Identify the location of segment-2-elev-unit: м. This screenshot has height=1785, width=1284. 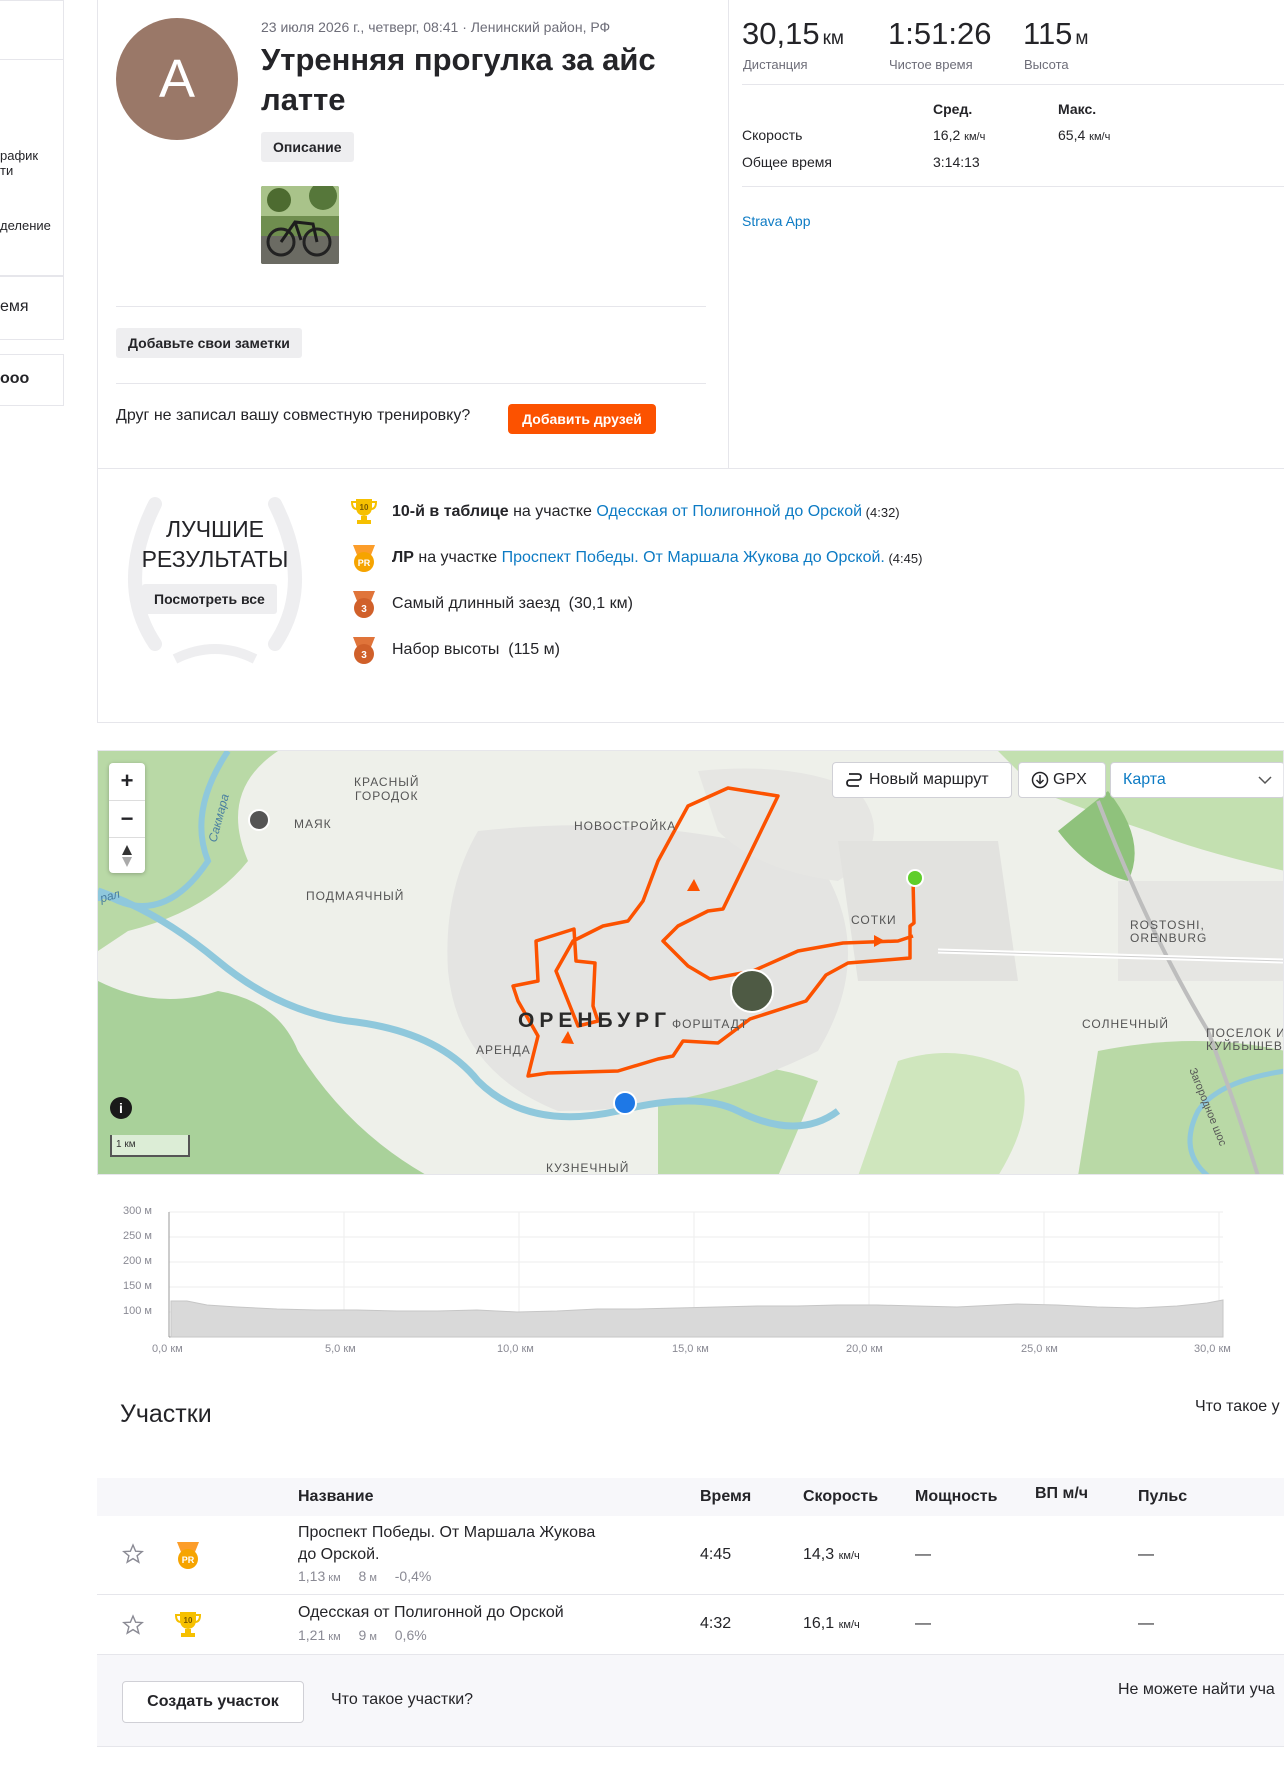
(373, 1637).